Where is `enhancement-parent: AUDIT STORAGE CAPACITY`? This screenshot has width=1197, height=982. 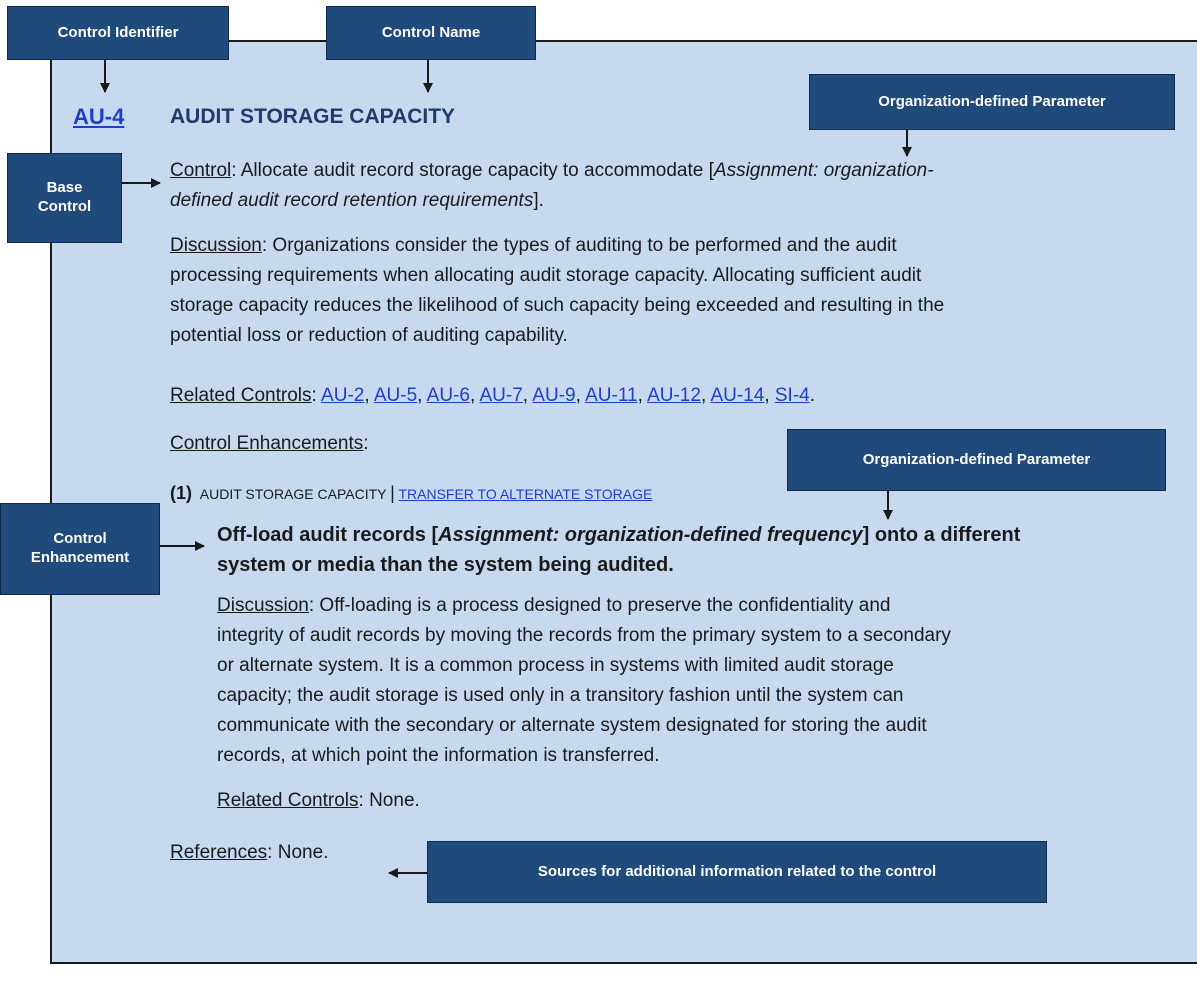 enhancement-parent: AUDIT STORAGE CAPACITY is located at coordinates (293, 494).